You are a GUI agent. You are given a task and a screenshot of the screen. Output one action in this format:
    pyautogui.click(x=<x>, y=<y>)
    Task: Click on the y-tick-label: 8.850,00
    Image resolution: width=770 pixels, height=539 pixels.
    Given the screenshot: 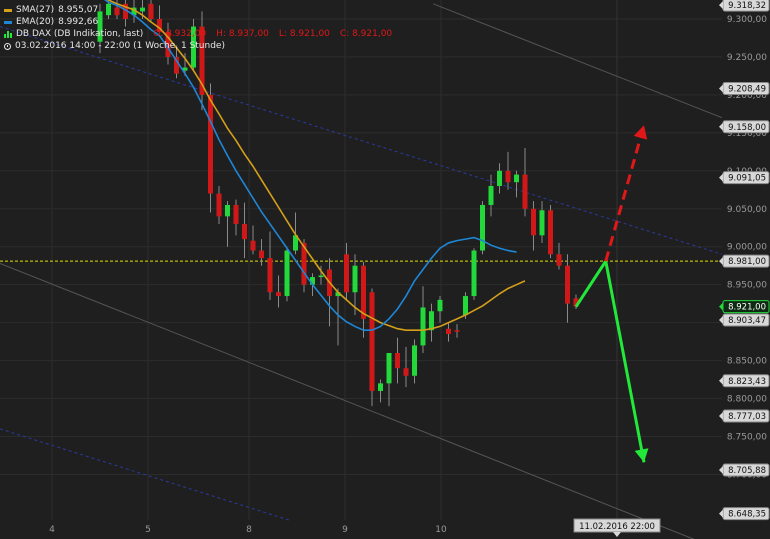 What is the action you would take?
    pyautogui.click(x=747, y=362)
    